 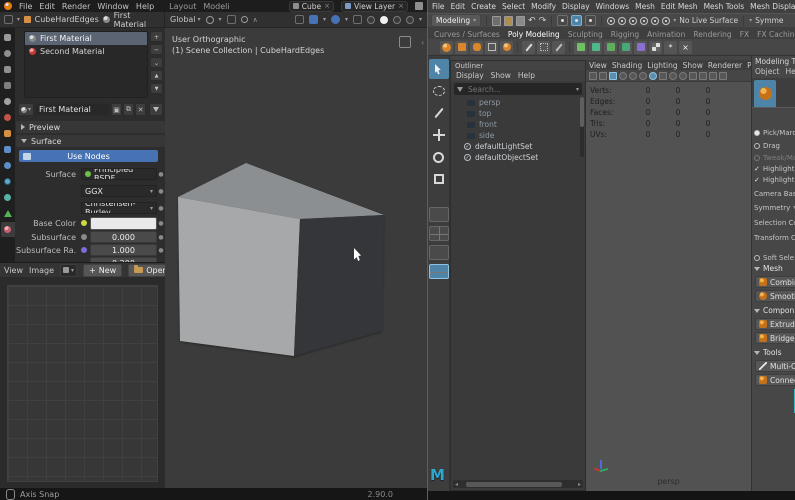 I want to click on overlays-toggle-icon, so click(x=335, y=19).